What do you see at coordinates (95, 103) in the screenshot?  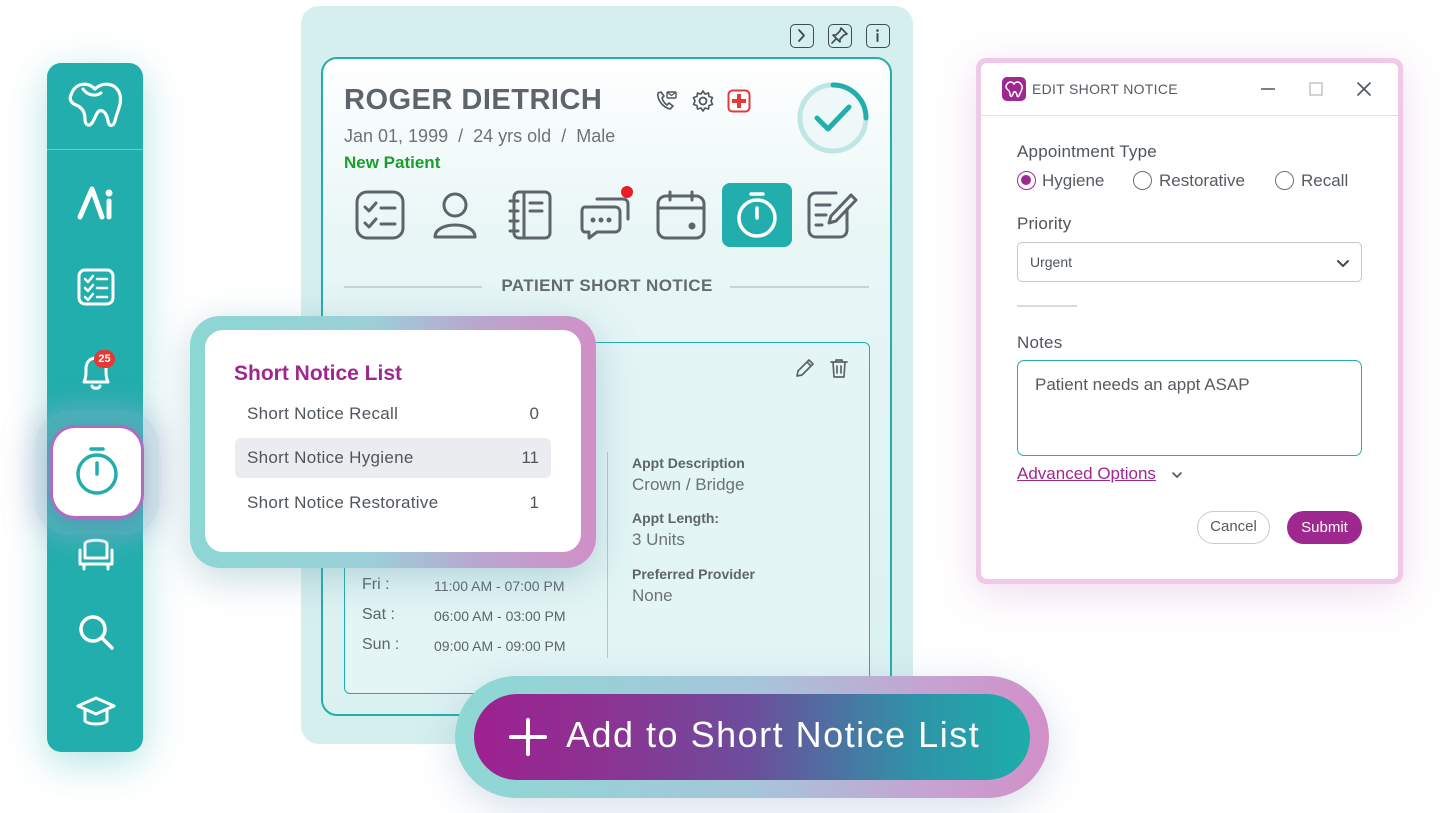 I see `tooth-logo-icon` at bounding box center [95, 103].